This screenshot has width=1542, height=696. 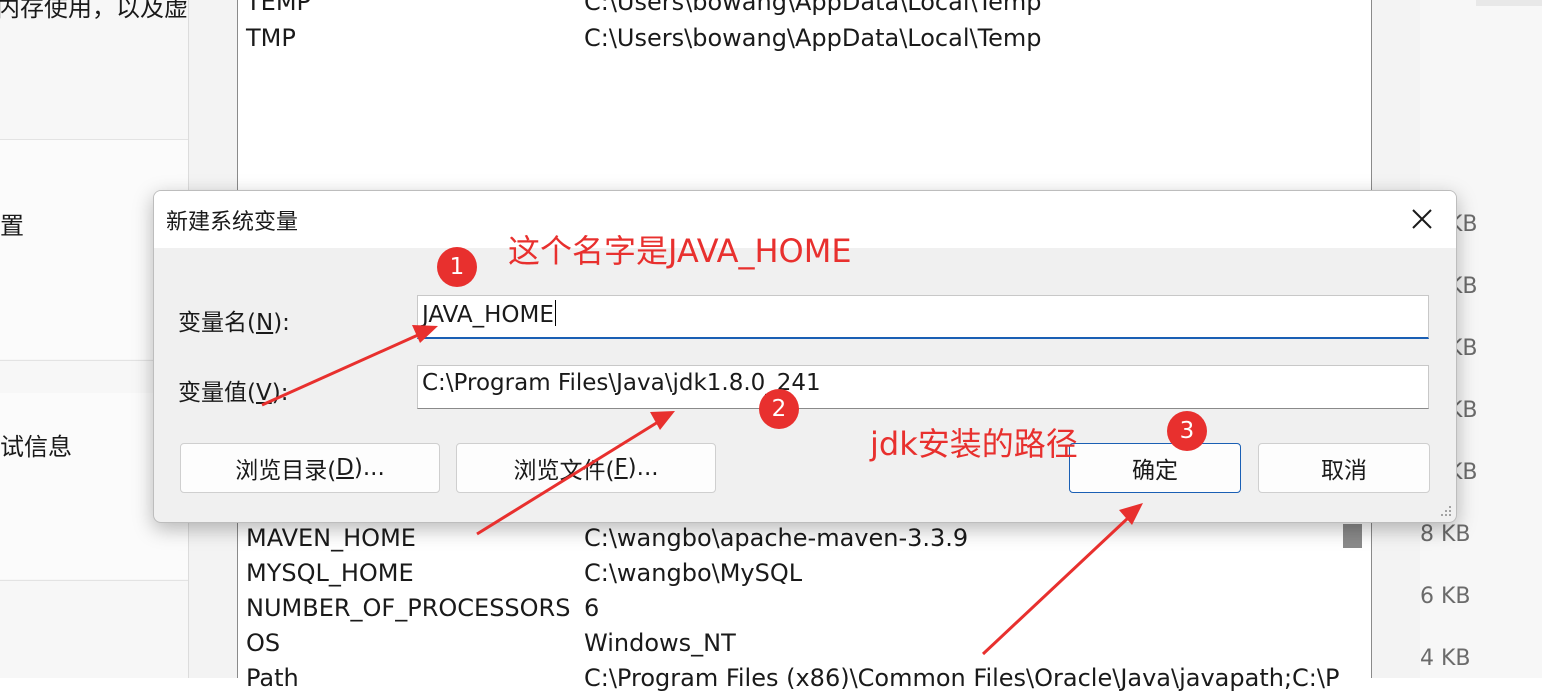 I want to click on size-text: 6 KB, so click(x=1445, y=596).